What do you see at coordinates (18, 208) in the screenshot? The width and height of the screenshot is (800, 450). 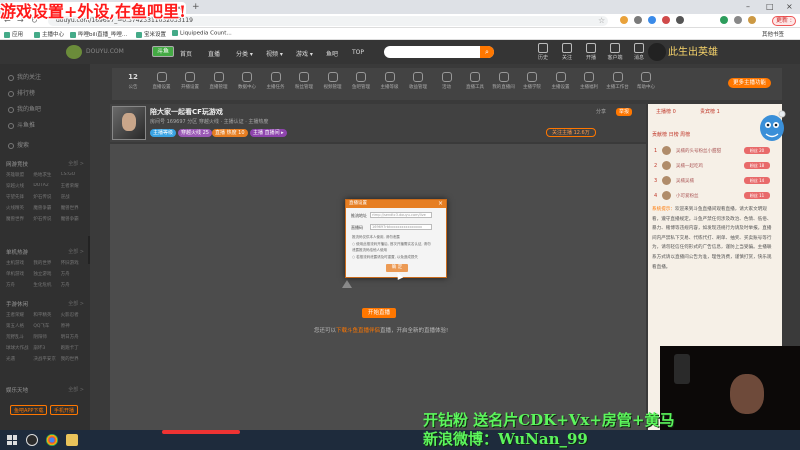 I see `game-link: 火线精英` at bounding box center [18, 208].